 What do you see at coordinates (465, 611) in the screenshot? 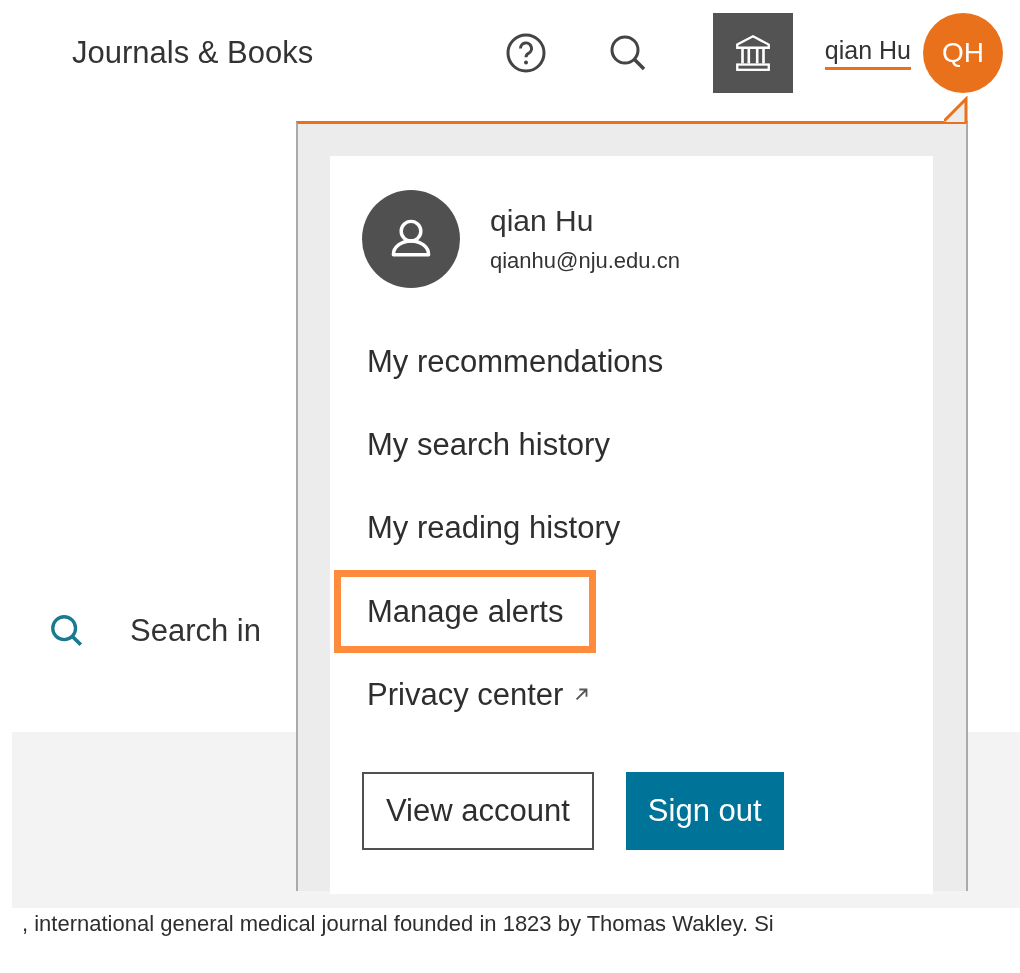
I see `menu-item: Manage alerts` at bounding box center [465, 611].